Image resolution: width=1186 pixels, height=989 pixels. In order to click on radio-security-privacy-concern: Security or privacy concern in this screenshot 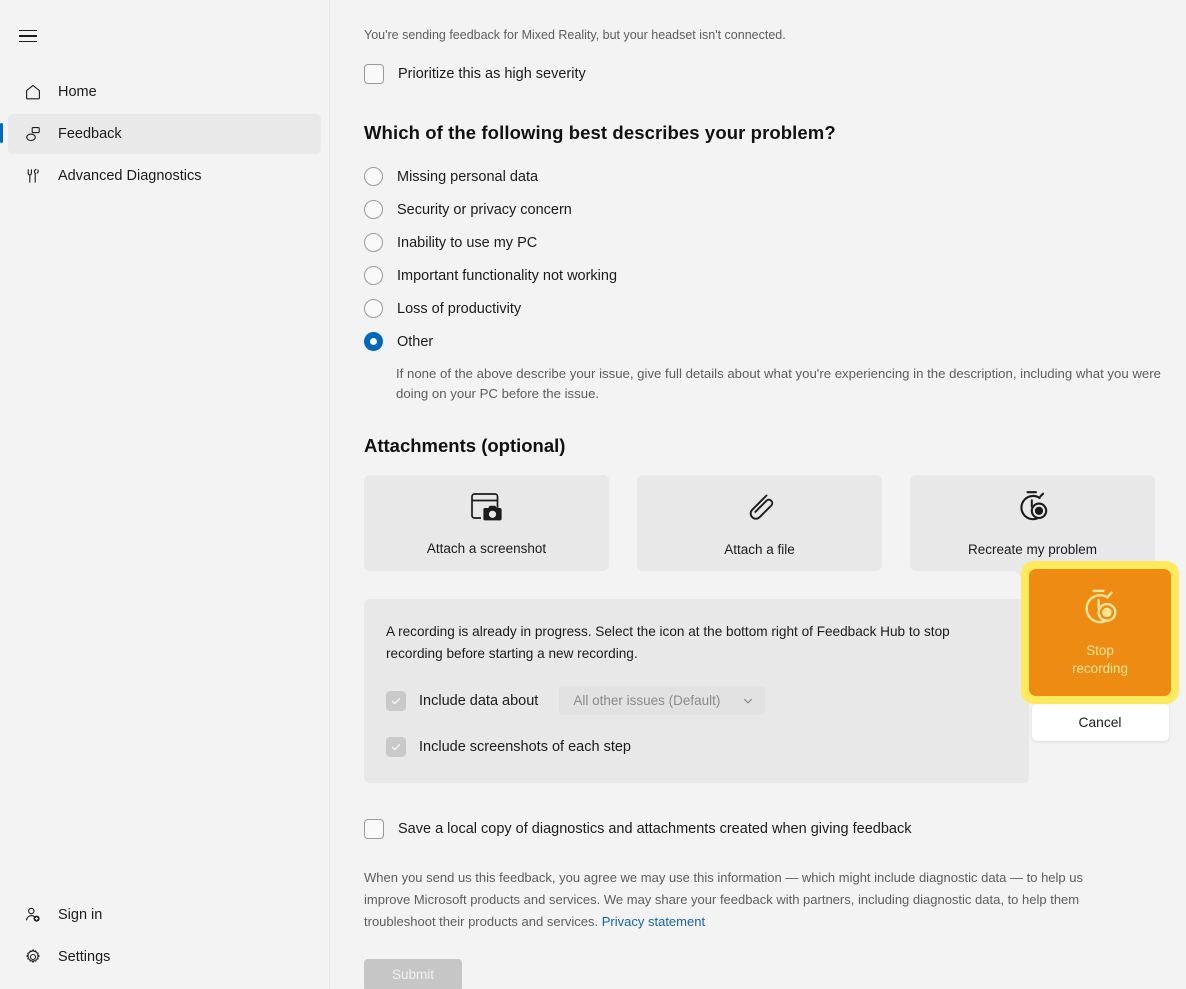, I will do `click(775, 209)`.